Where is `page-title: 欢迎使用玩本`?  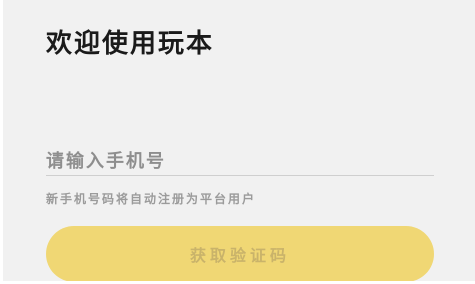 page-title: 欢迎使用玩本 is located at coordinates (130, 44).